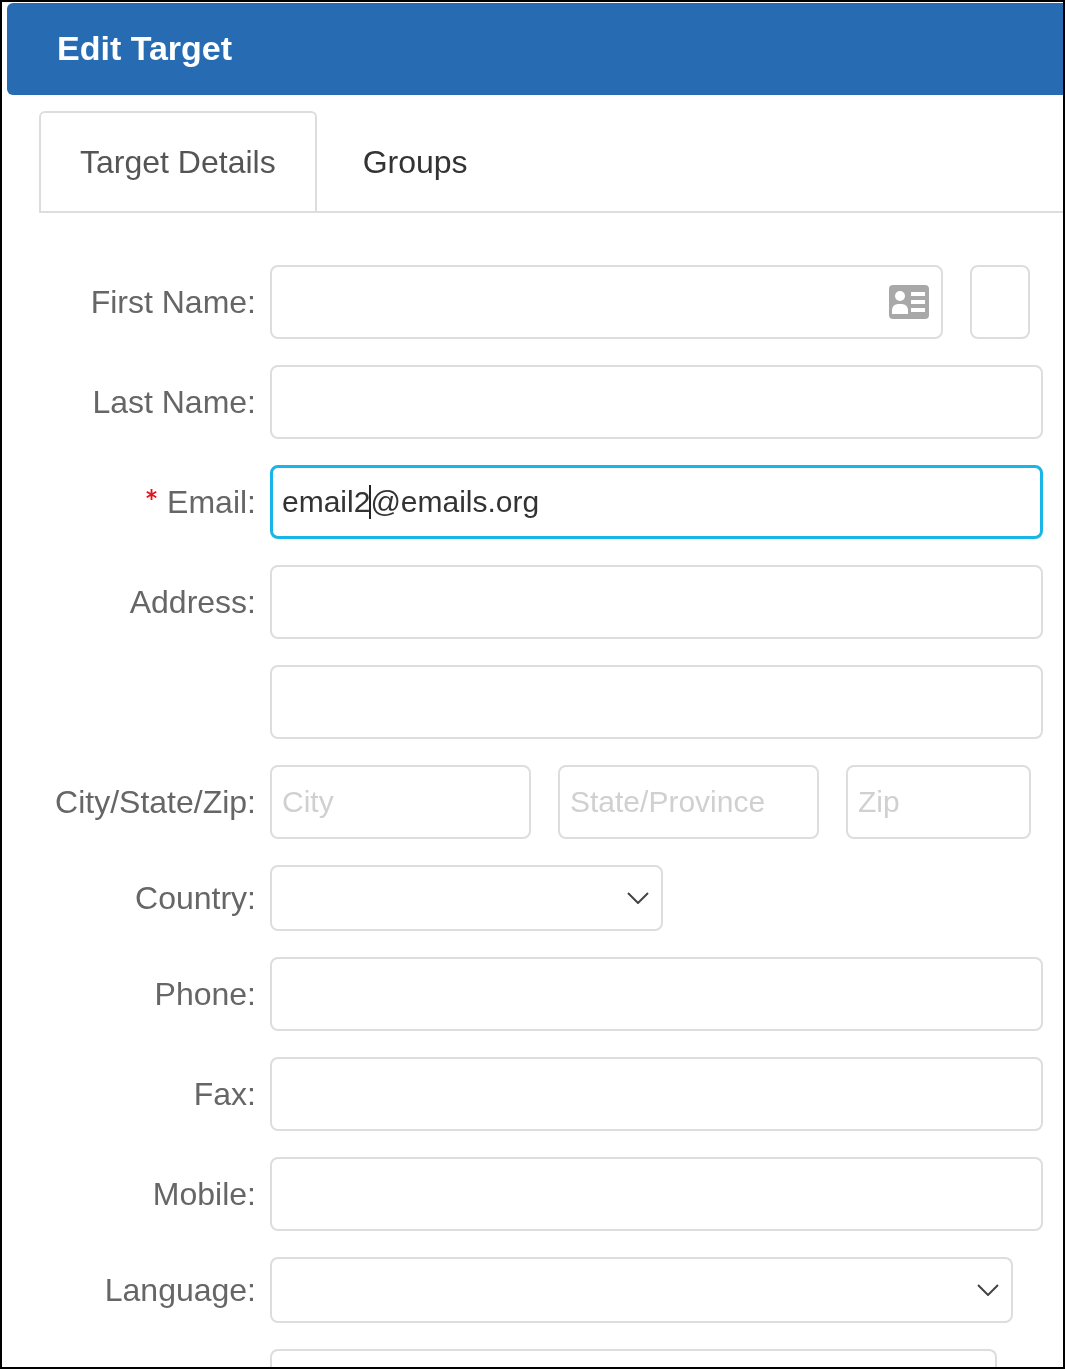  What do you see at coordinates (1000, 302) in the screenshot?
I see `empty-square-button` at bounding box center [1000, 302].